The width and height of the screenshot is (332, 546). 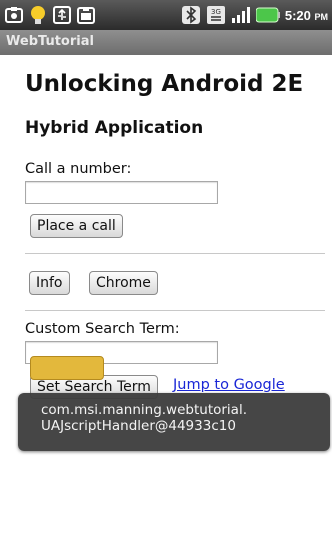 What do you see at coordinates (49, 283) in the screenshot?
I see `info-button: Info` at bounding box center [49, 283].